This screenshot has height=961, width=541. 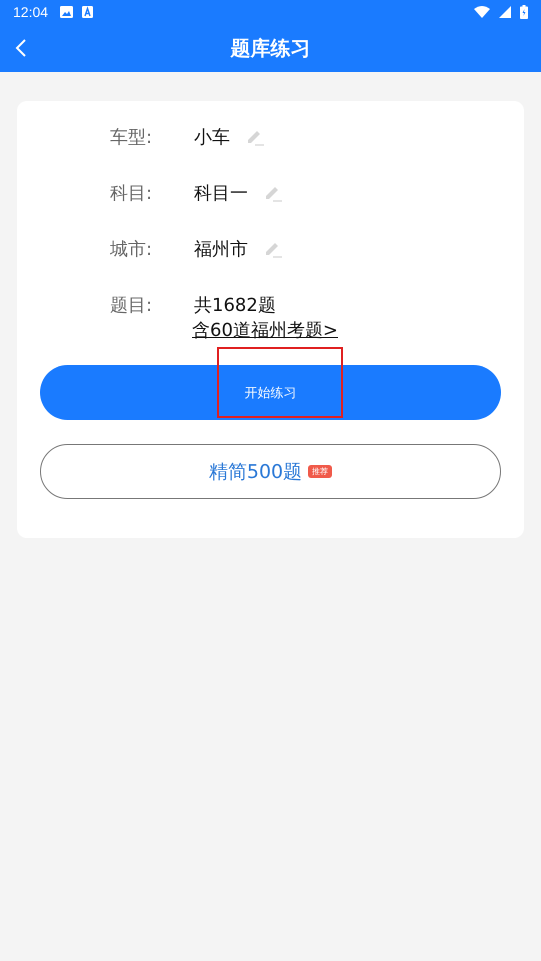 What do you see at coordinates (21, 48) in the screenshot?
I see `back-icon` at bounding box center [21, 48].